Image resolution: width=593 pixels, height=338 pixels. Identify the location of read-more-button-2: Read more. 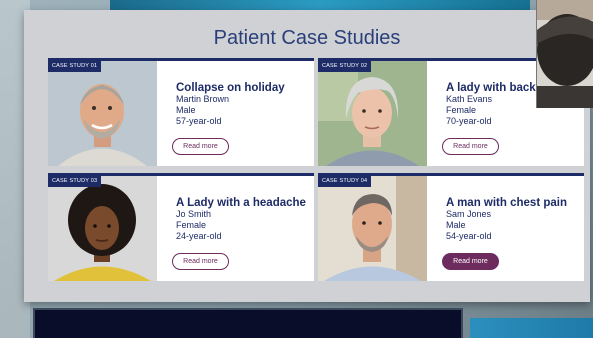
(470, 146).